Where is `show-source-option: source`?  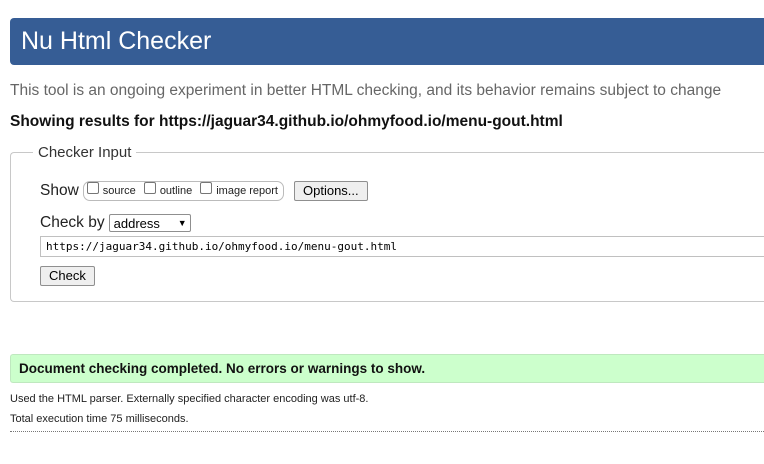
show-source-option: source is located at coordinates (111, 189).